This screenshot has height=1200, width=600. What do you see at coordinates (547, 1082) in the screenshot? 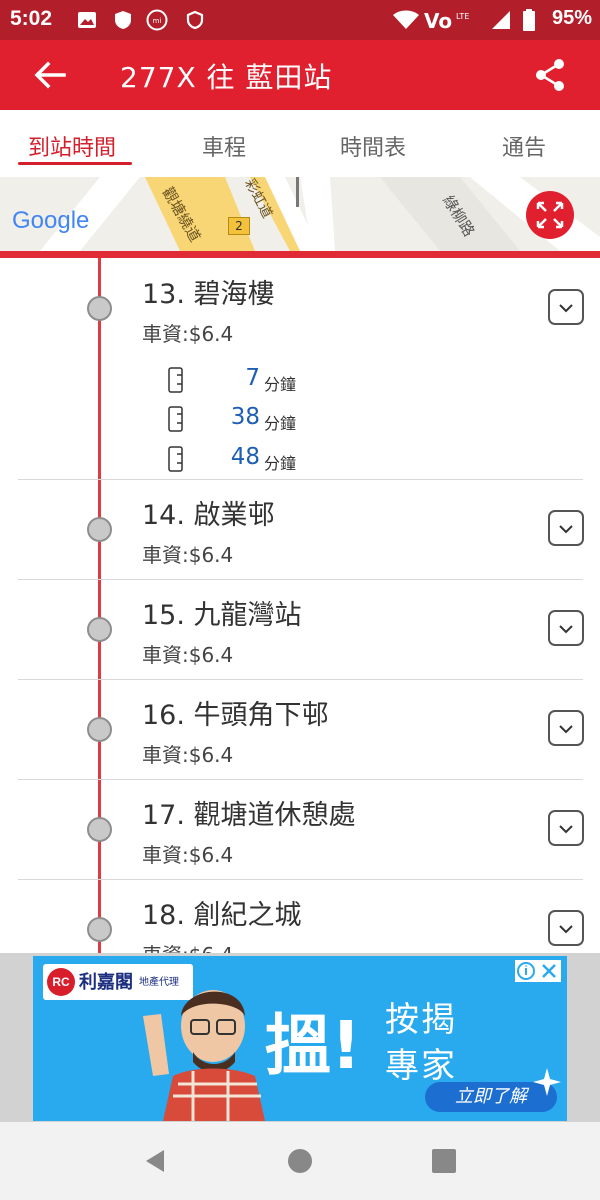
I see `sparkle-icon` at bounding box center [547, 1082].